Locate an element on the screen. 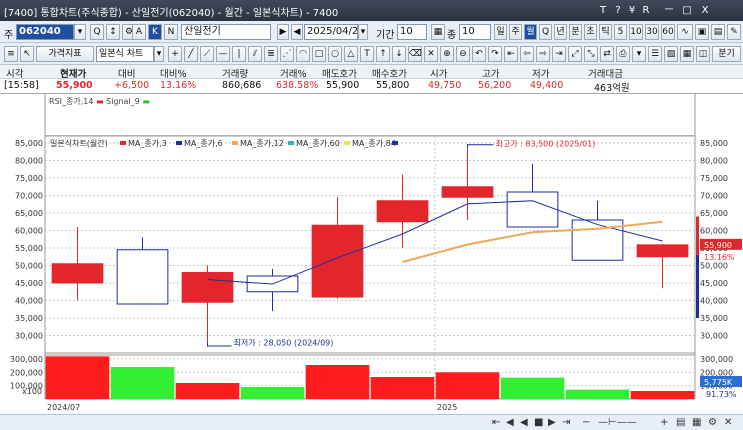  legend-label: MA_종가,84 is located at coordinates (374, 143).